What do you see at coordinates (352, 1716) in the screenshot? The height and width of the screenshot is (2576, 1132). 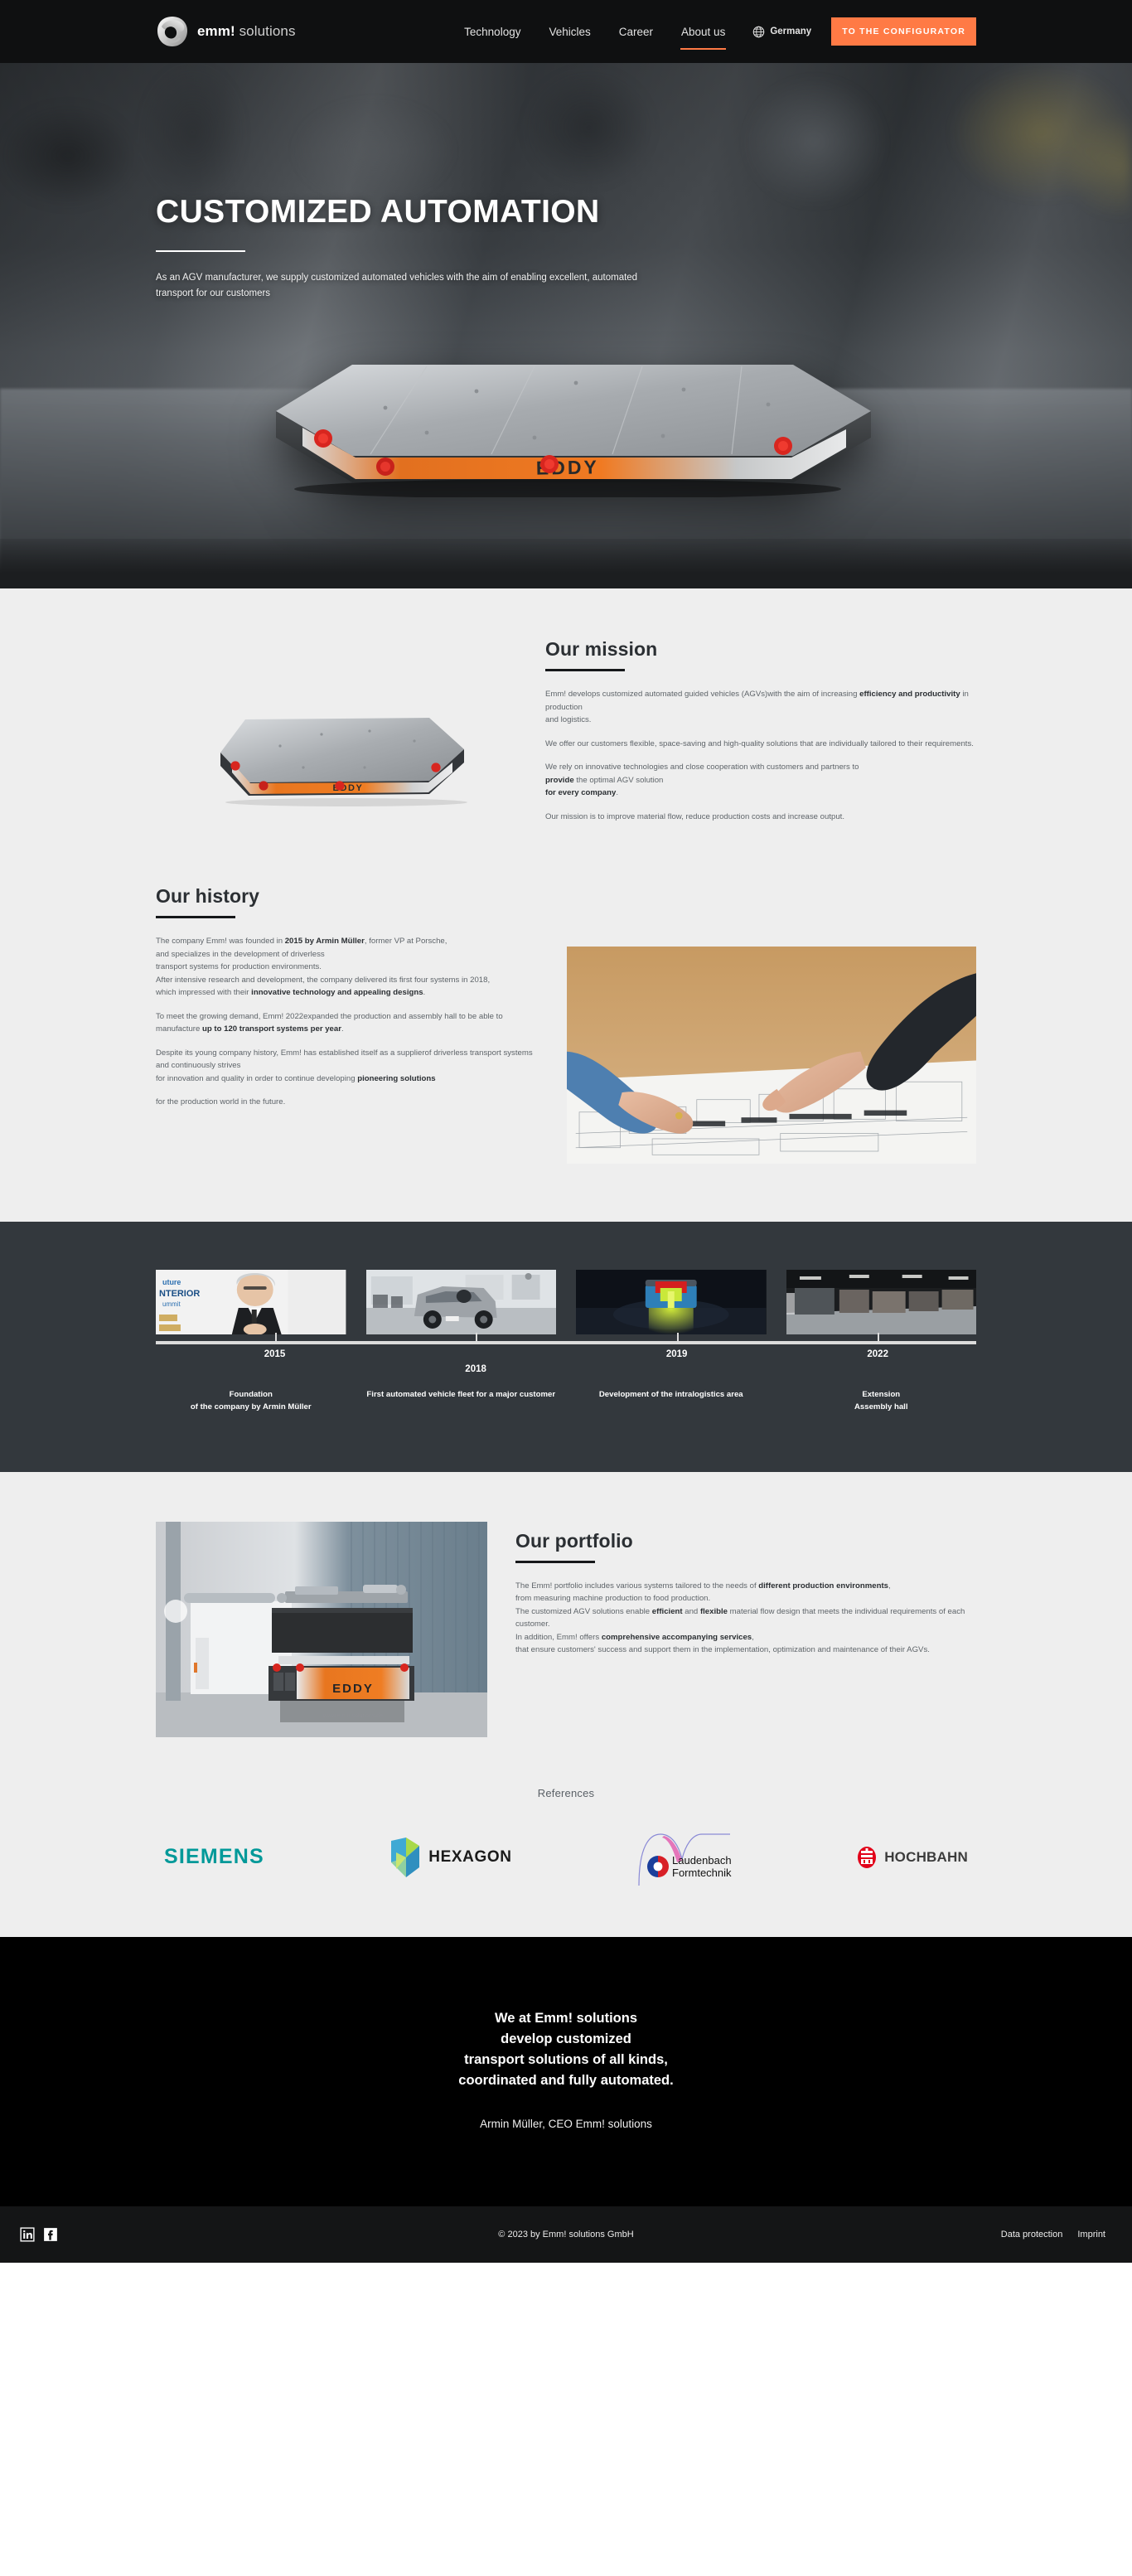 I see `svg-text: www.emm-solutions.de` at bounding box center [352, 1716].